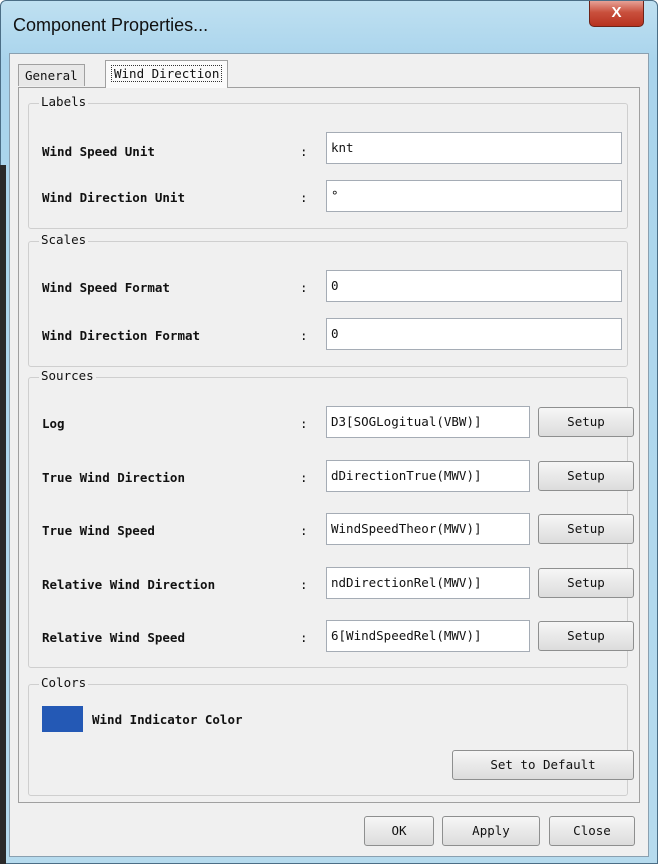 The height and width of the screenshot is (864, 658). What do you see at coordinates (474, 148) in the screenshot?
I see `wind-speed-unit-input: knt` at bounding box center [474, 148].